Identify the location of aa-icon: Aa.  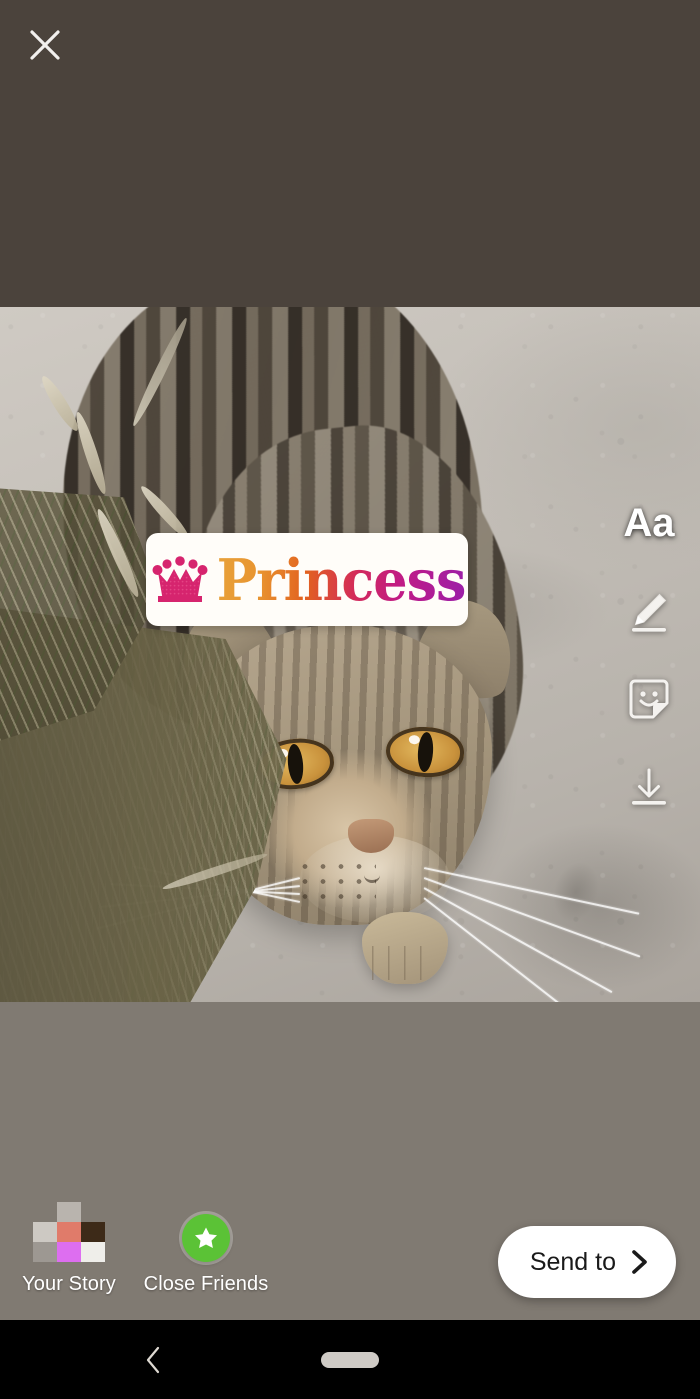
(649, 523).